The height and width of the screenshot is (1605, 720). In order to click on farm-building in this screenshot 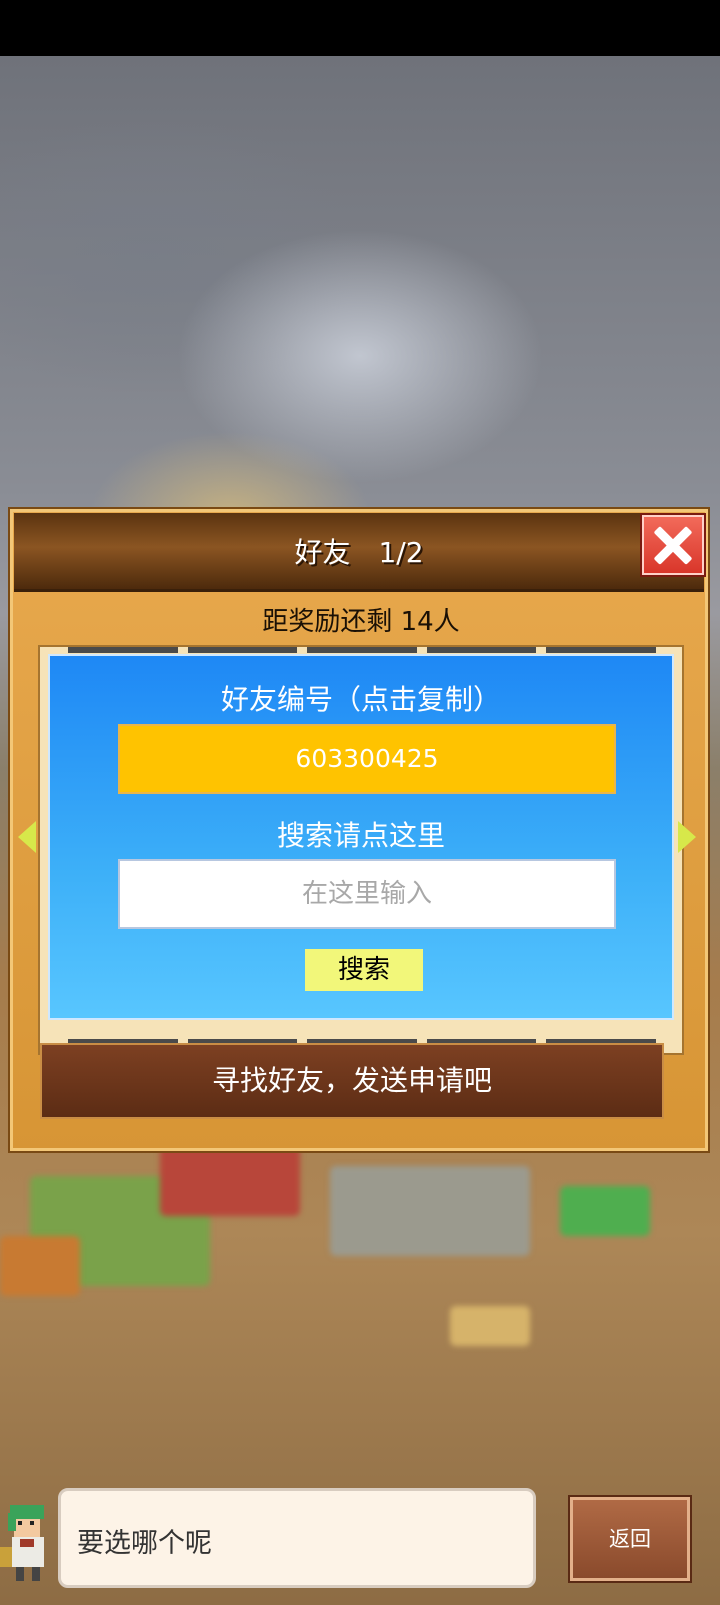, I will do `click(430, 1211)`.